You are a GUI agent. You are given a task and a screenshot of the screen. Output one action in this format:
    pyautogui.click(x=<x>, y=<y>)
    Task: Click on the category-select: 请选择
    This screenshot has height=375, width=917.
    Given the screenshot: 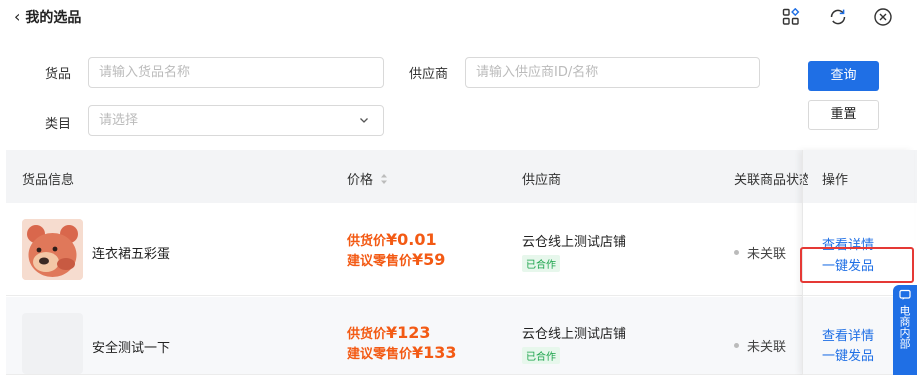 What is the action you would take?
    pyautogui.click(x=236, y=120)
    